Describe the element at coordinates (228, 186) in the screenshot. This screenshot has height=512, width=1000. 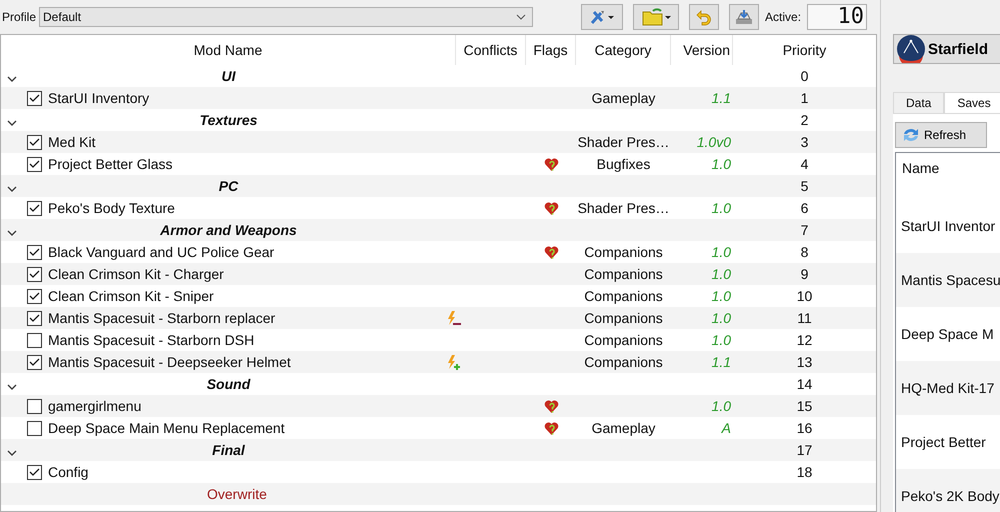
I see `separator-name: PC` at that location.